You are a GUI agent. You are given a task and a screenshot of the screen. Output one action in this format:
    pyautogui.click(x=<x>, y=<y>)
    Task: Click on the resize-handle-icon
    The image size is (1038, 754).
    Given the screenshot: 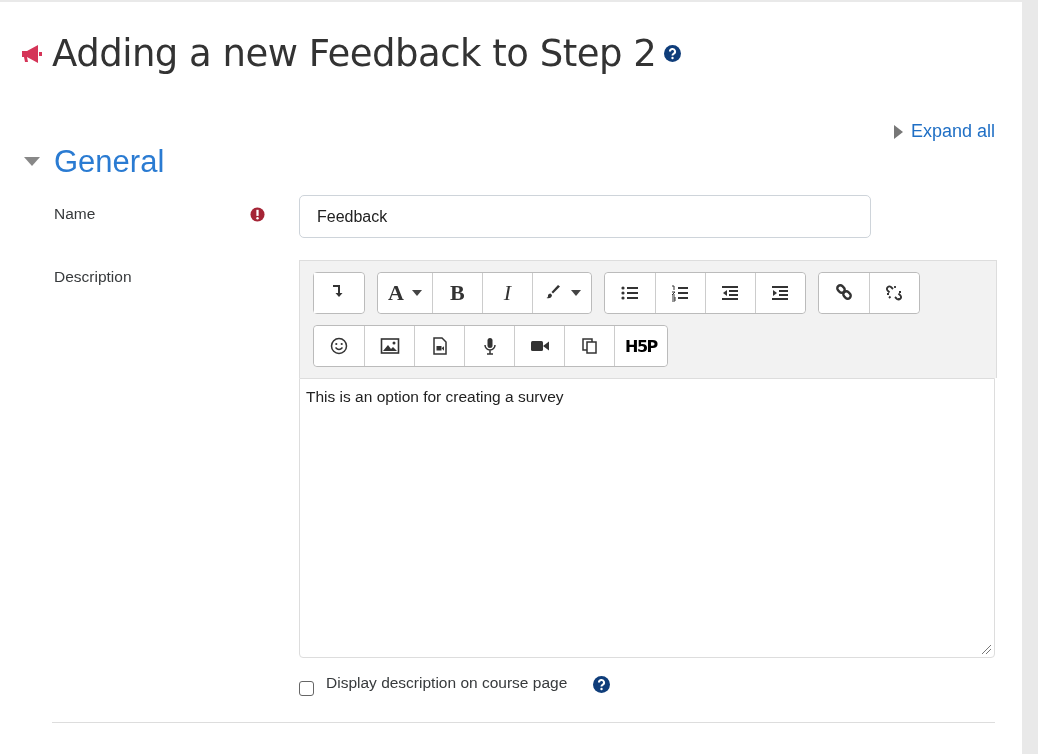 What is the action you would take?
    pyautogui.click(x=986, y=649)
    